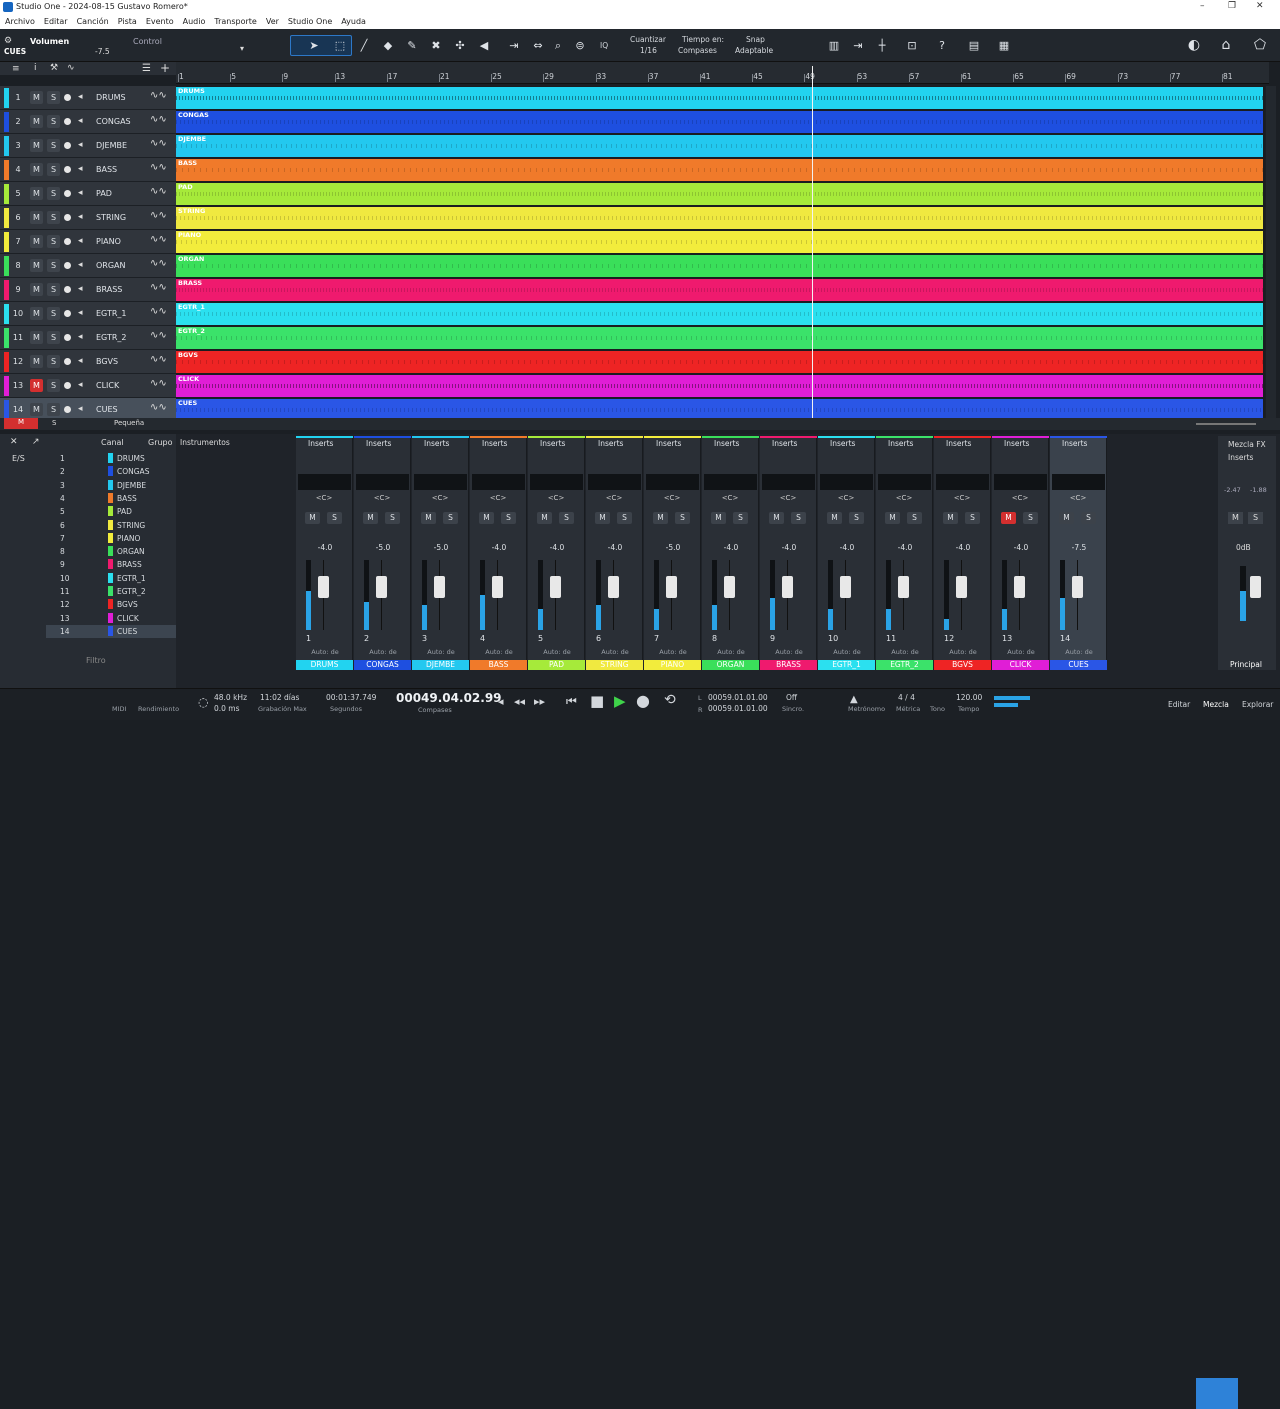 This screenshot has width=1280, height=1409. I want to click on list-icon: ≡, so click(16, 69).